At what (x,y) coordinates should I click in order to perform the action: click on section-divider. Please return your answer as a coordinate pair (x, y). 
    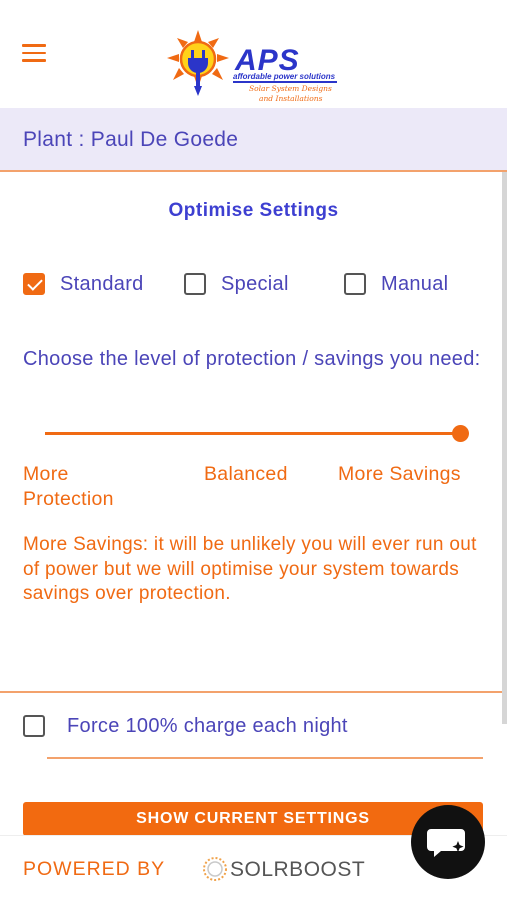
    Looking at the image, I should click on (251, 692).